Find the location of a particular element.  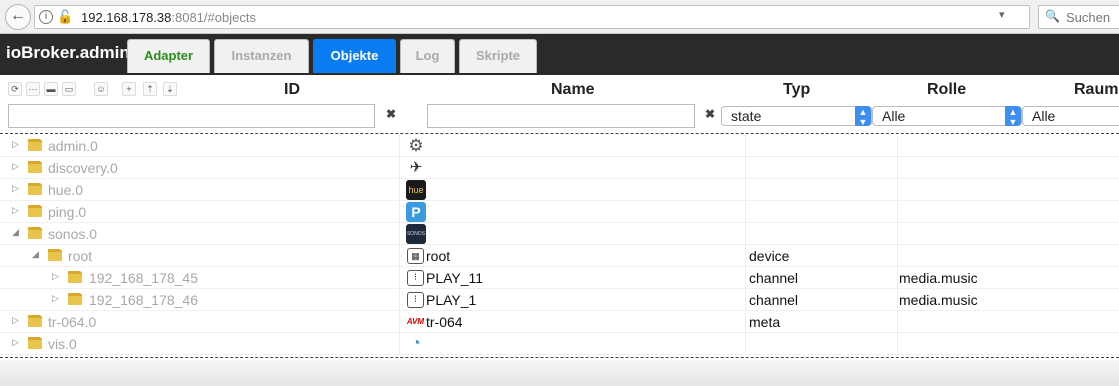

column-header-room: Raum is located at coordinates (1096, 90).